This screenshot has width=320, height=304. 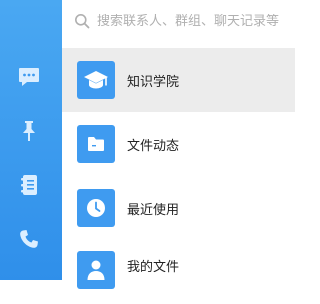 What do you see at coordinates (153, 82) in the screenshot?
I see `list-item-label: 知识学院` at bounding box center [153, 82].